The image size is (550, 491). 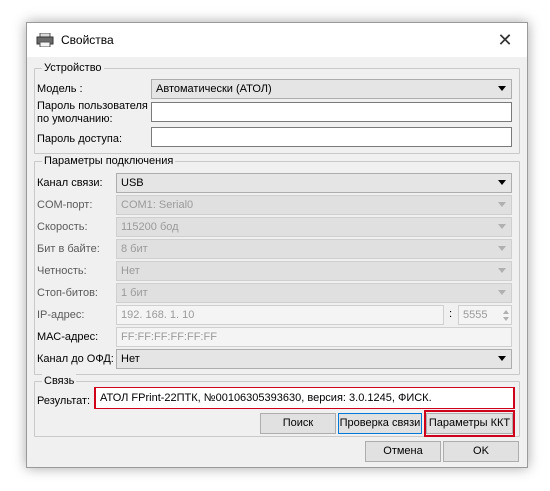 What do you see at coordinates (481, 451) in the screenshot?
I see `ok-button: OK` at bounding box center [481, 451].